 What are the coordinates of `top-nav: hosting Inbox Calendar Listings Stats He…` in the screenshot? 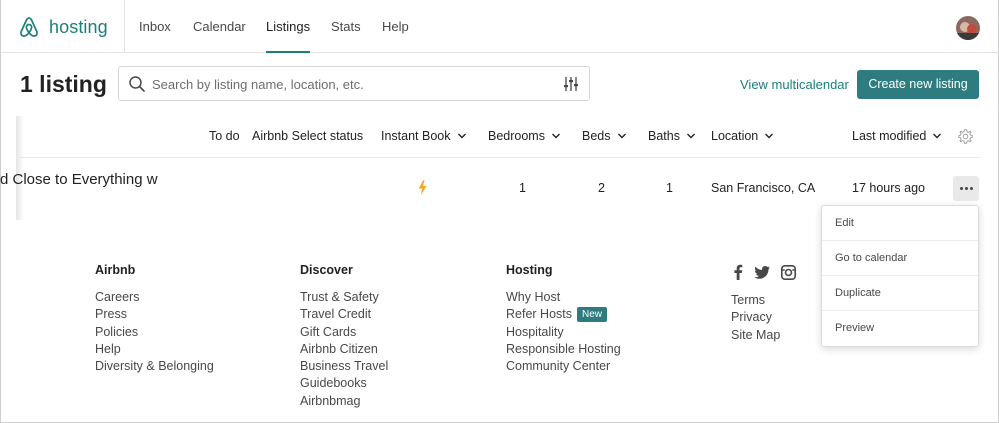 It's located at (499, 26).